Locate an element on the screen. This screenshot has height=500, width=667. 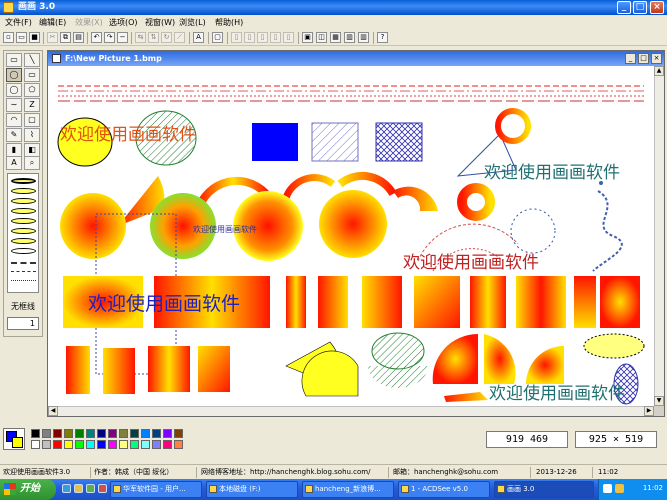
line-tool-icon: ╲ is located at coordinates (32, 60).